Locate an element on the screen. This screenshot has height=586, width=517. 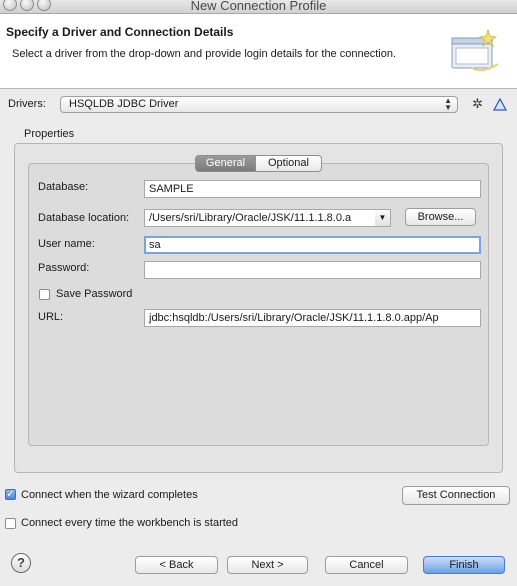
user-name-label: User name: is located at coordinates (66, 244).